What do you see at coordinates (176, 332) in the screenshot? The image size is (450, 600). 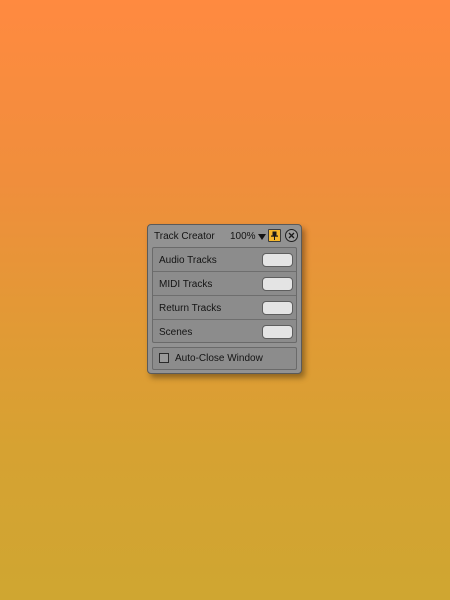 I see `scenes-label: Scenes` at bounding box center [176, 332].